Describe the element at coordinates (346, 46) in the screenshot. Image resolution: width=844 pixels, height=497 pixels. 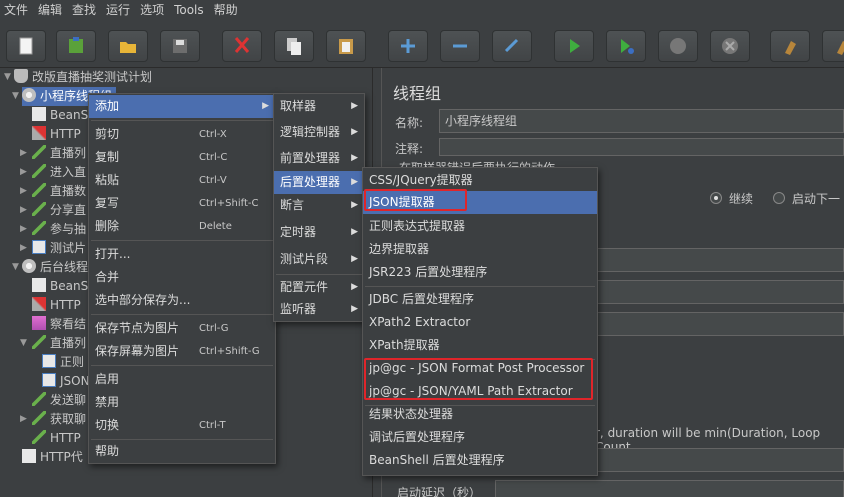
I see `paste-button` at that location.